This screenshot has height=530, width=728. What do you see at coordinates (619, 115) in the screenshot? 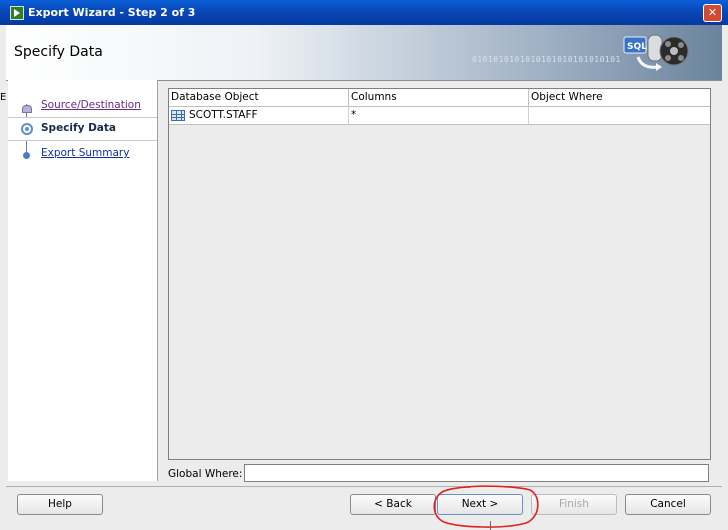
I see `cell-object-where` at bounding box center [619, 115].